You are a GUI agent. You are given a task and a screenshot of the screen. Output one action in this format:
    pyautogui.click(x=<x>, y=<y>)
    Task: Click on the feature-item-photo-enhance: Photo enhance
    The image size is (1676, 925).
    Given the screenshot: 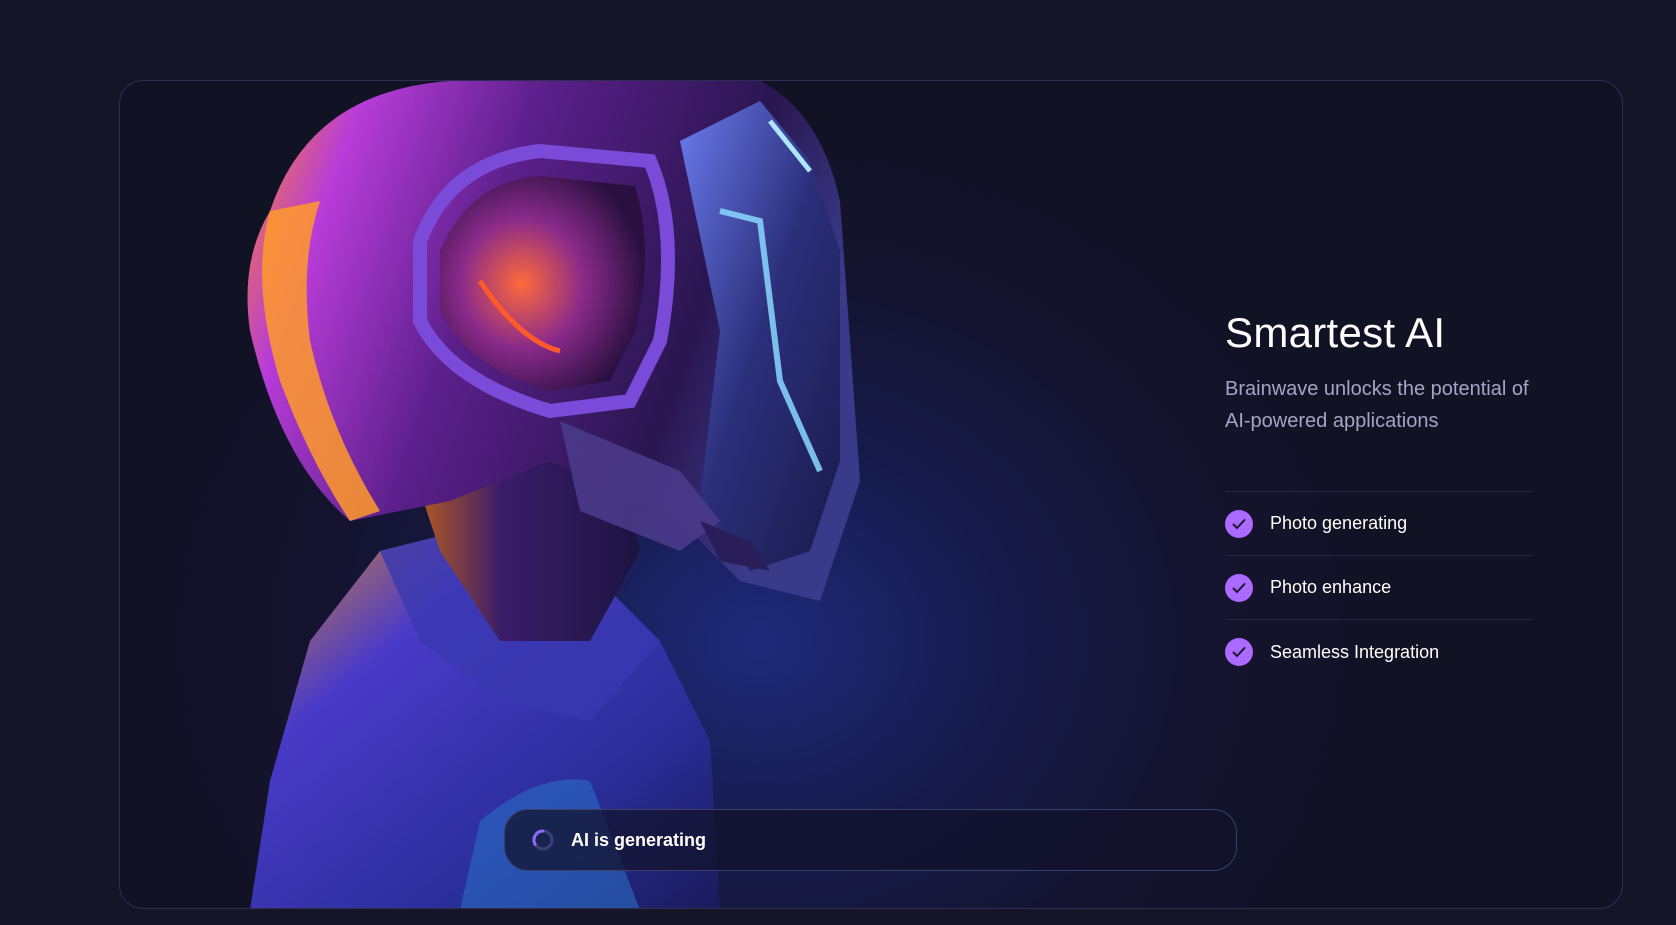 What is the action you would take?
    pyautogui.click(x=1379, y=588)
    